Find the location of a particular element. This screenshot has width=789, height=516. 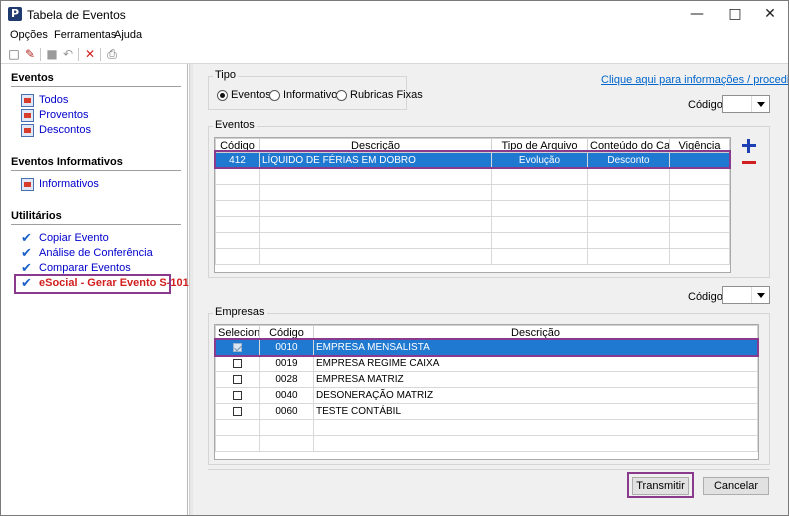

delete-icon: ✕ is located at coordinates (90, 54).